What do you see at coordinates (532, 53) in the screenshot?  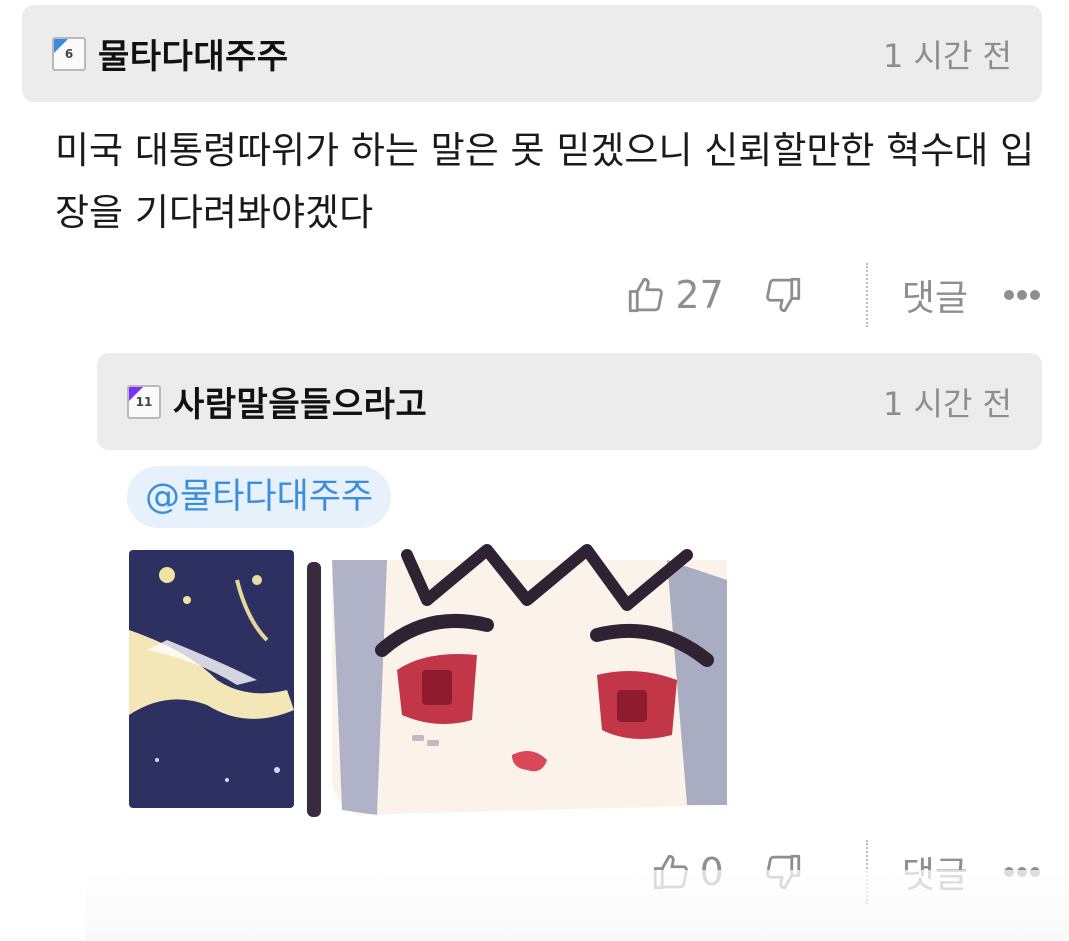 I see `comment-header: 6 물타다대주주 1 시간 전` at bounding box center [532, 53].